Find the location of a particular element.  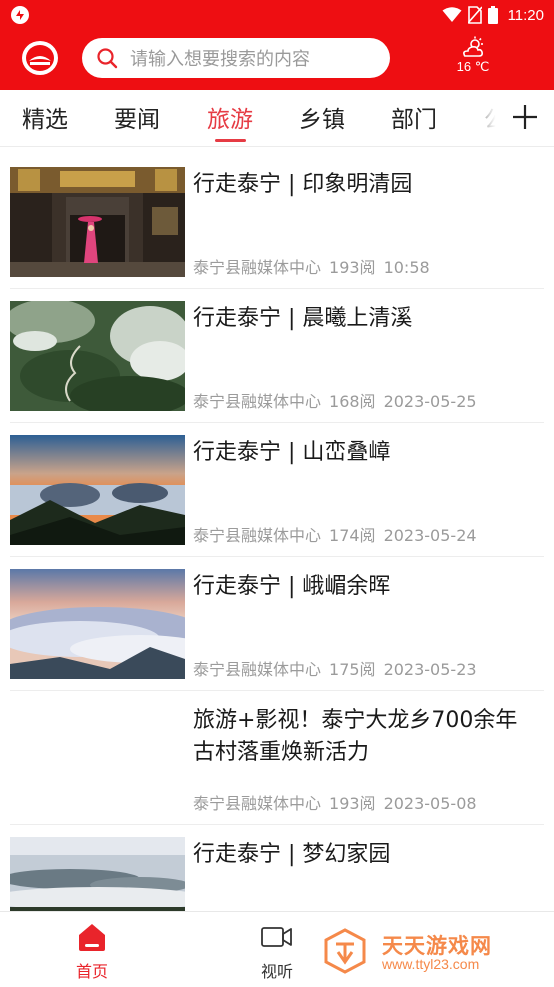

article-meta: 泰宁县融媒体中心 175阅 2023-05-23 is located at coordinates (339, 668).